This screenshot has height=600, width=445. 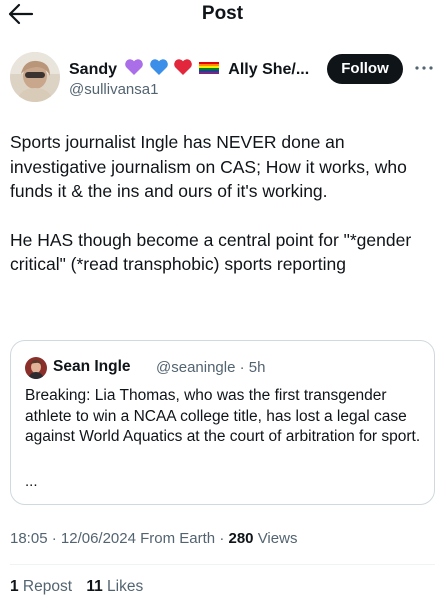 I want to click on quote-handle: @seaningle, so click(x=196, y=367).